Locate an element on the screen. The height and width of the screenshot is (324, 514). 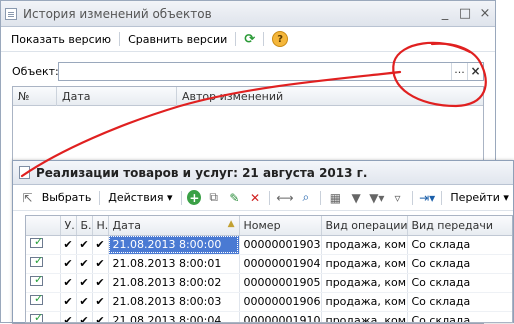
number-cell: 00000001903 is located at coordinates (280, 245).